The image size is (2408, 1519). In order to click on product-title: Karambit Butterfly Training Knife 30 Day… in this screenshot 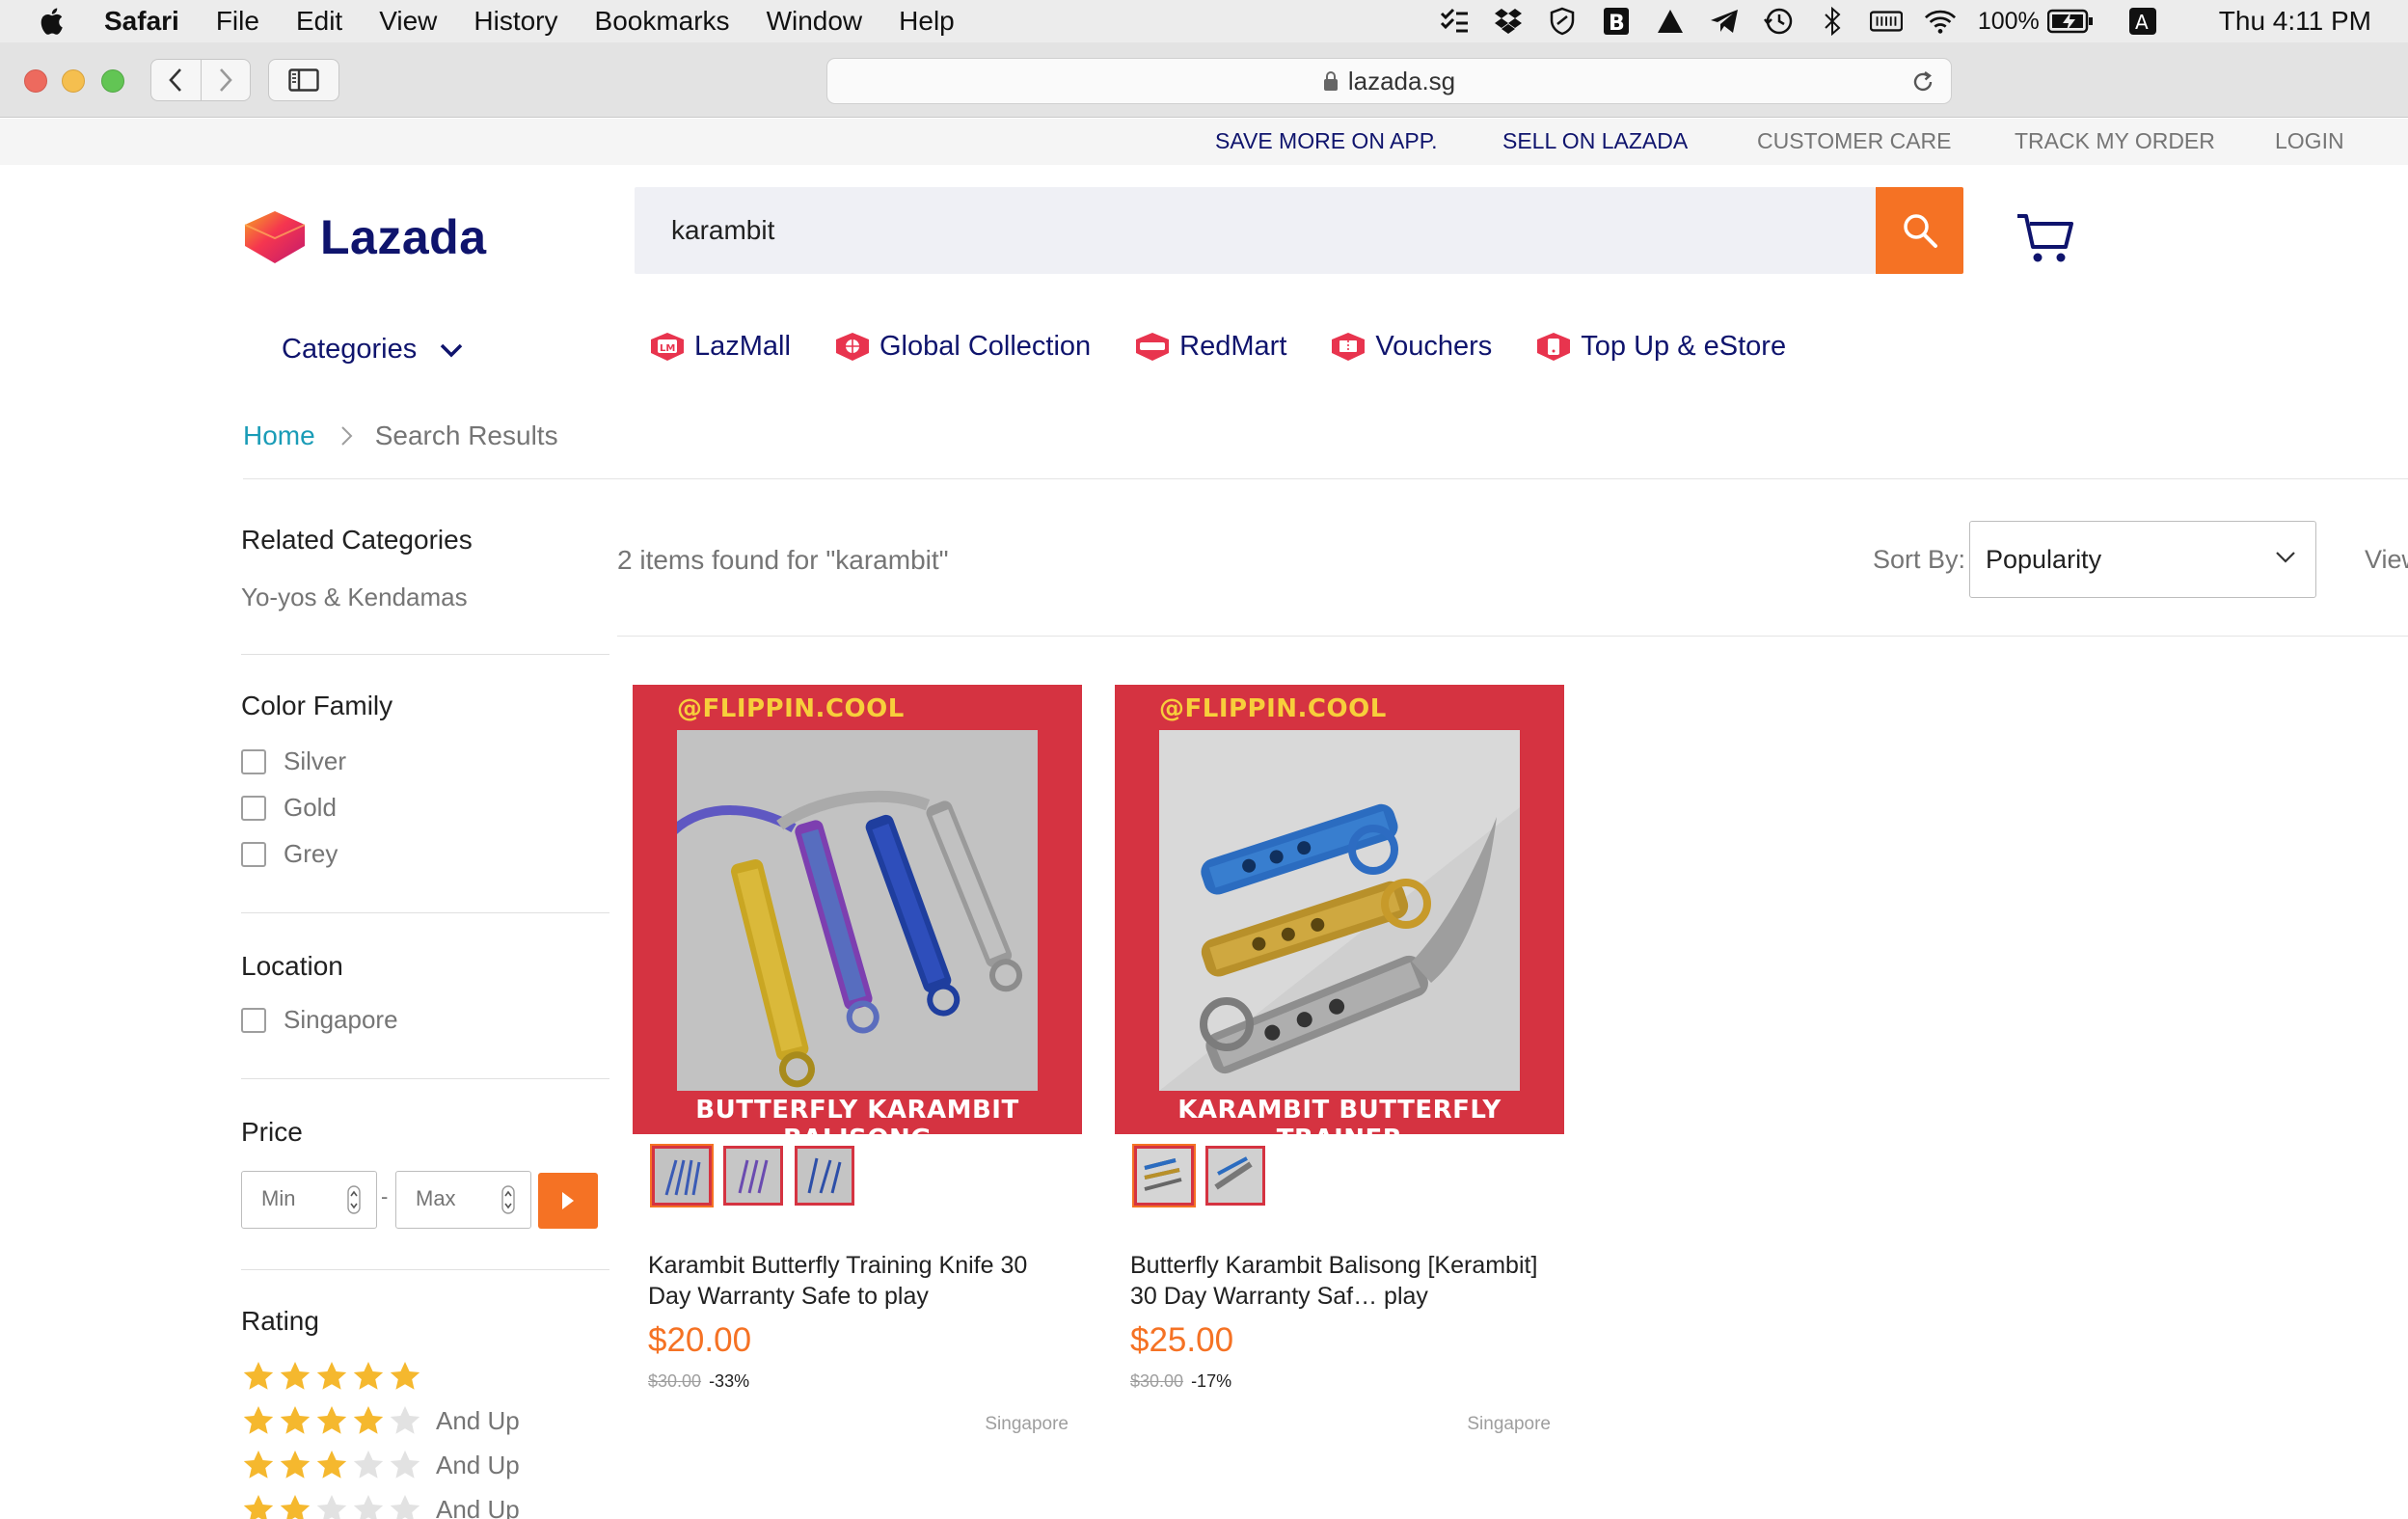, I will do `click(860, 1281)`.